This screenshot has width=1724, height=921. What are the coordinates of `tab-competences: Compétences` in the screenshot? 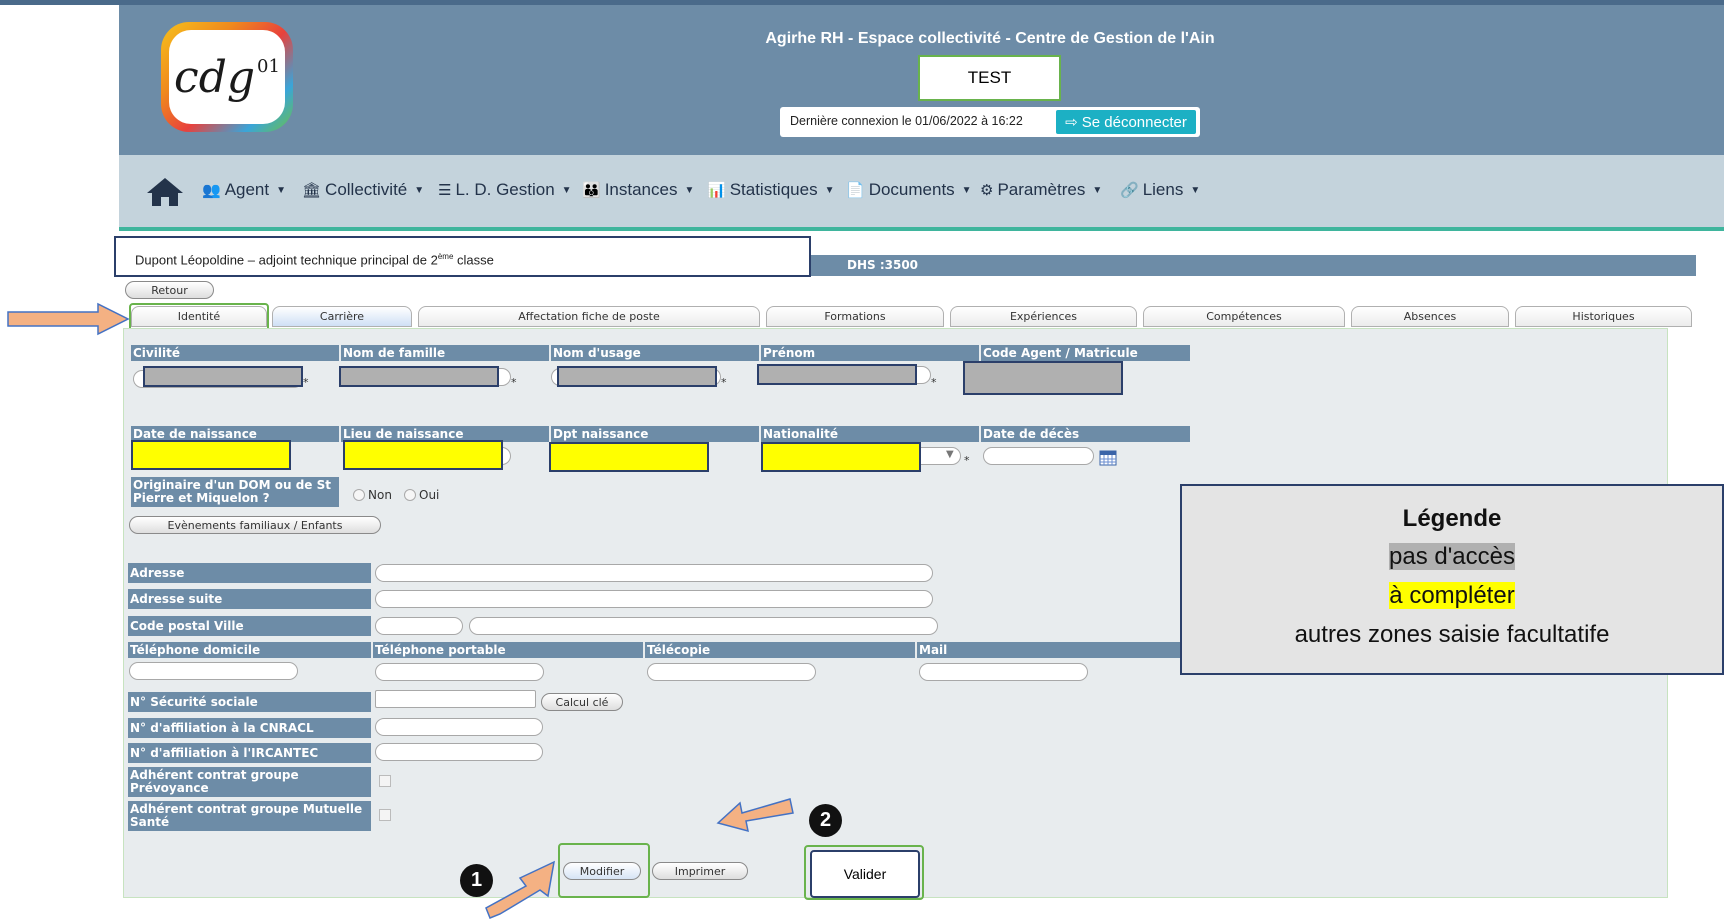 It's located at (1244, 316).